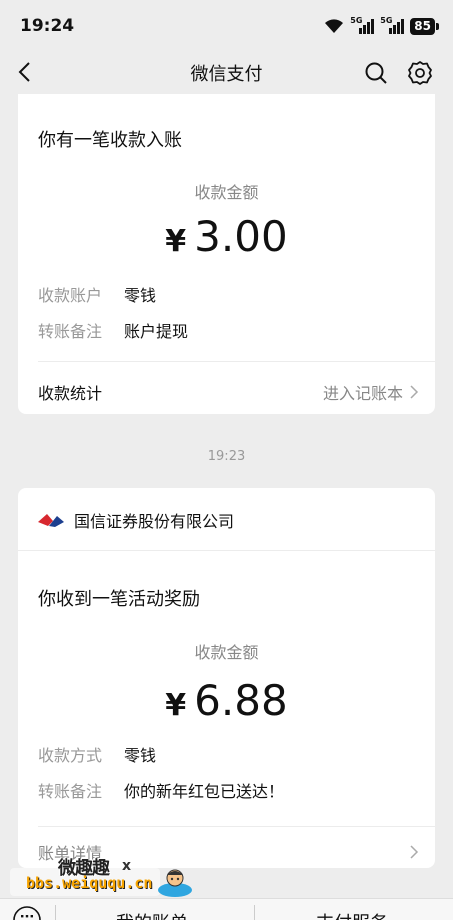 This screenshot has width=453, height=920. I want to click on amount-value: 3.00, so click(241, 236).